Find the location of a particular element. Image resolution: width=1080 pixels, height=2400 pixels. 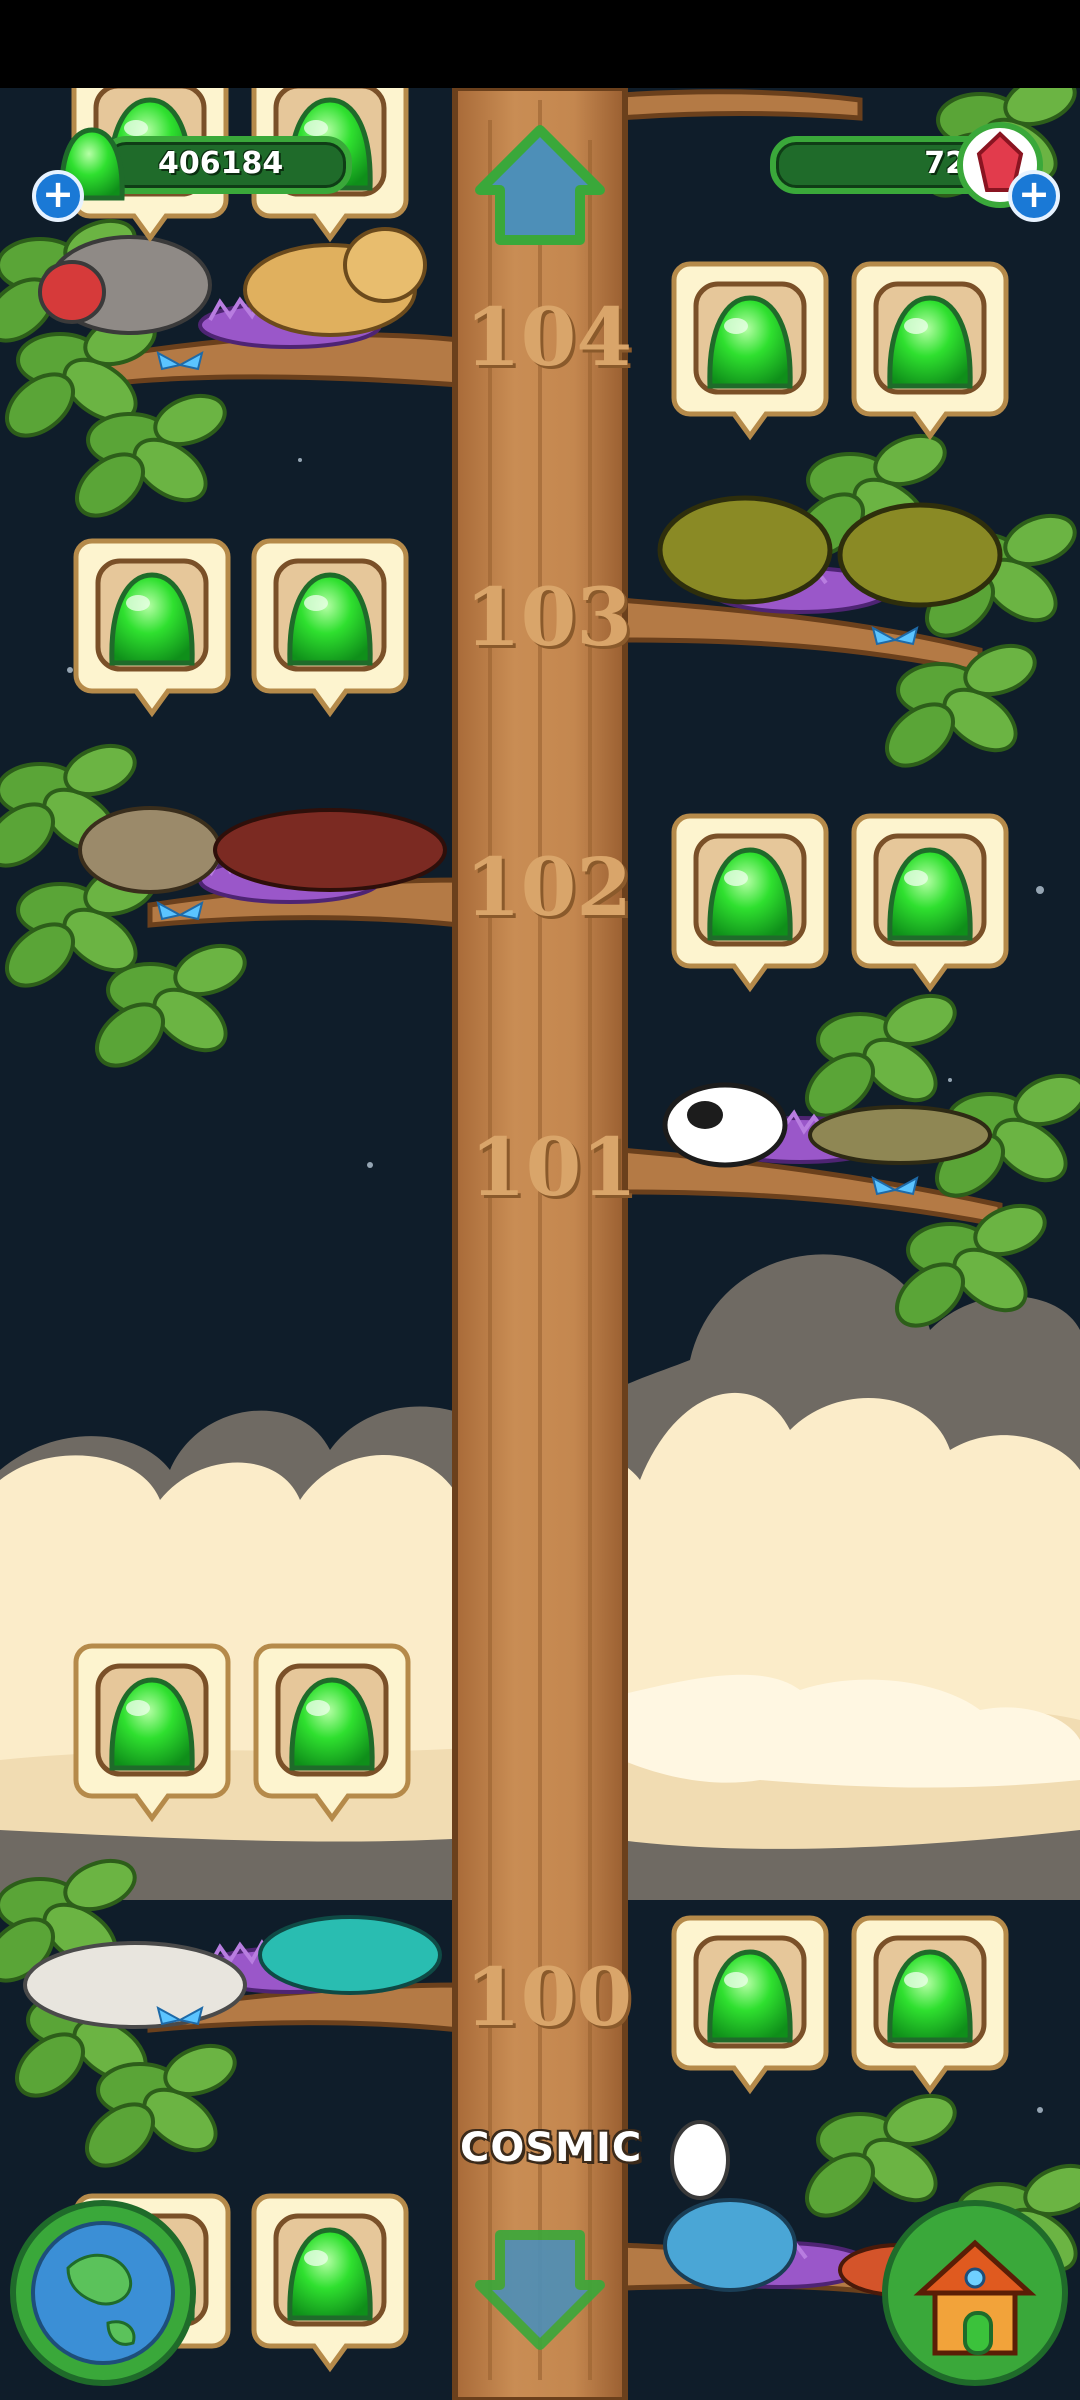

status-bar is located at coordinates (540, 44).